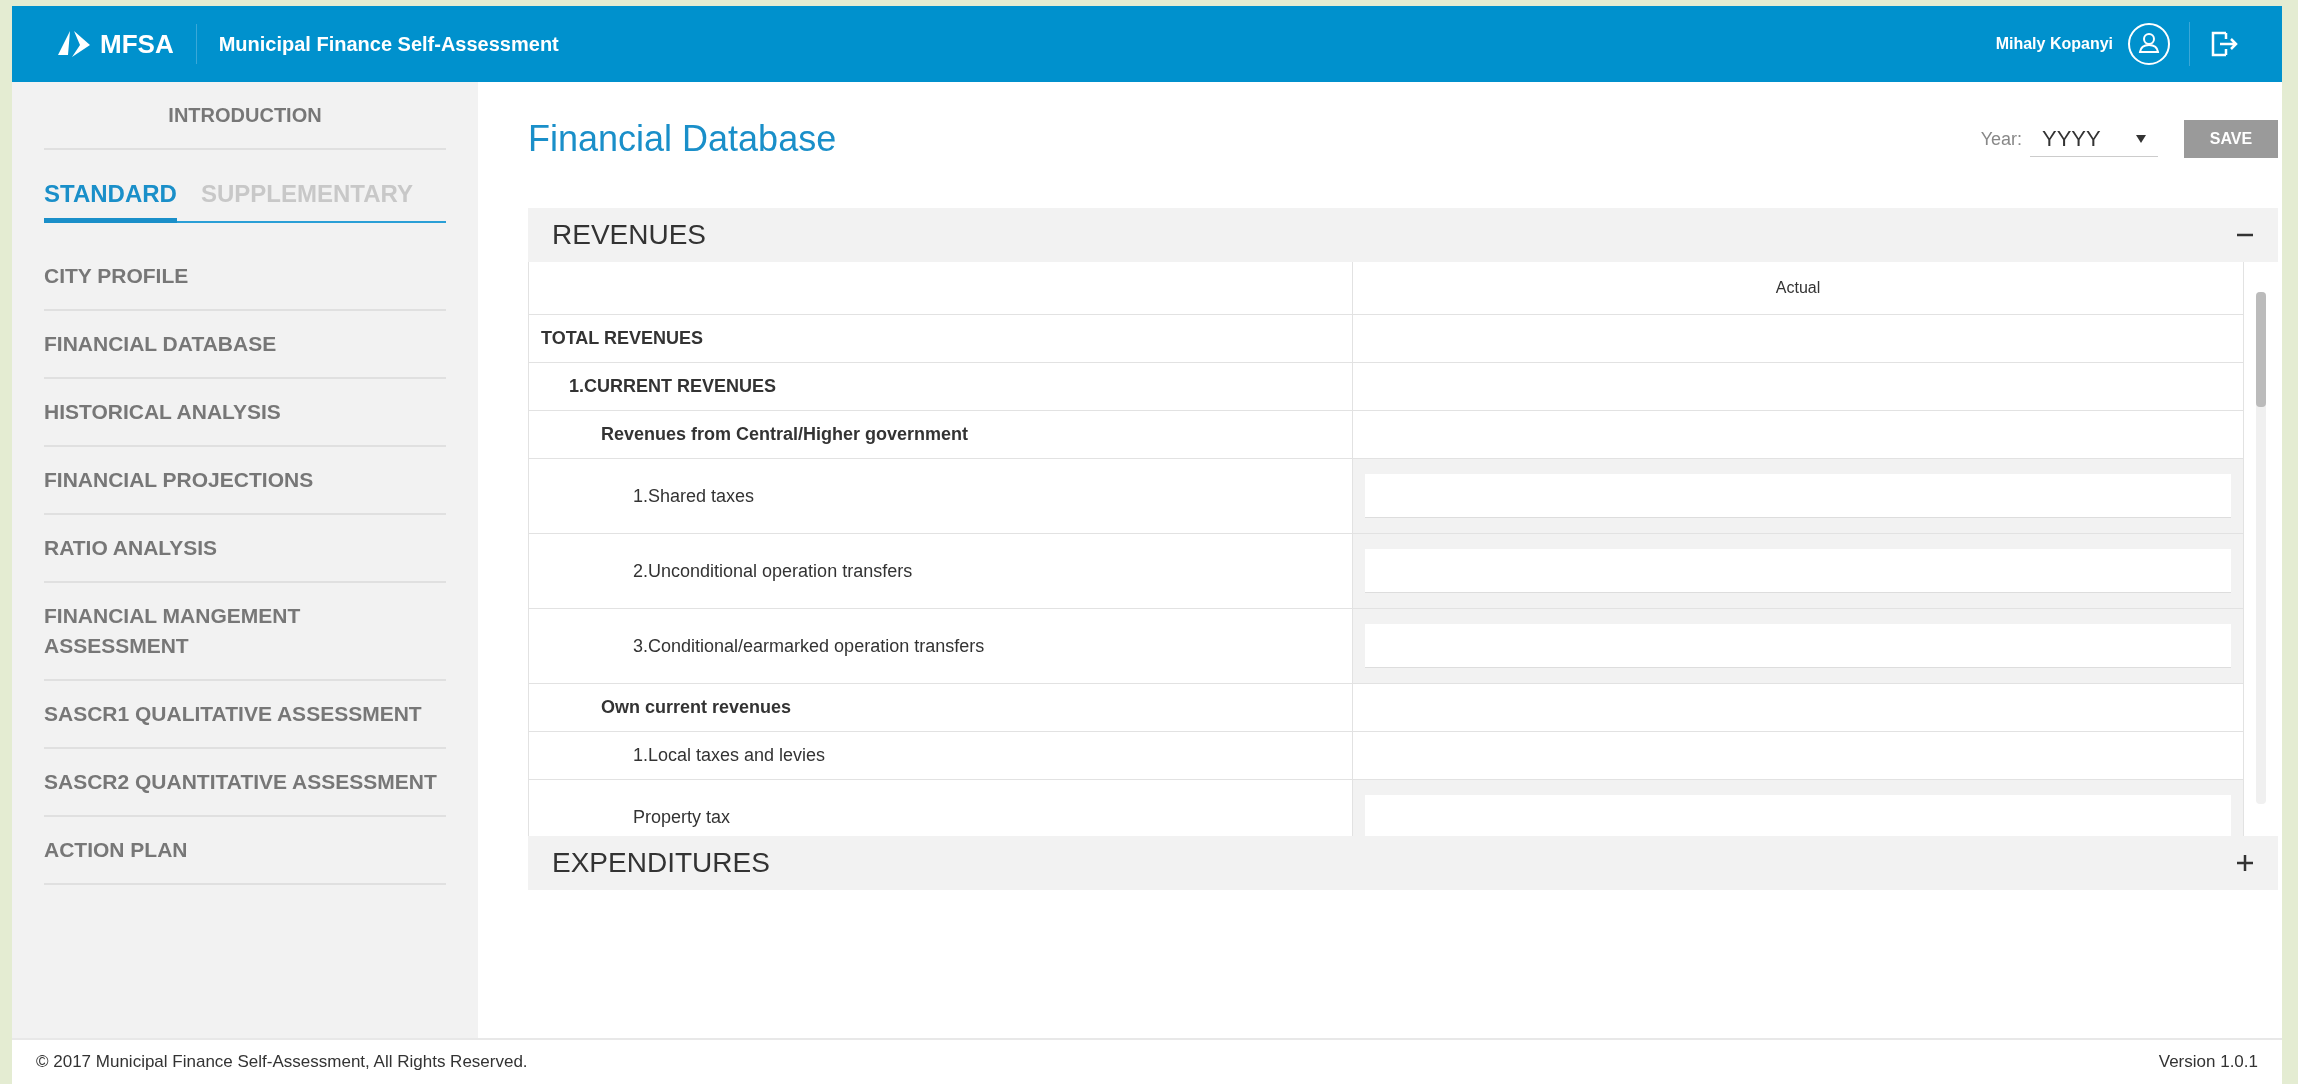 The image size is (2298, 1084). I want to click on user-name: Mihaly Kopanyi, so click(2054, 44).